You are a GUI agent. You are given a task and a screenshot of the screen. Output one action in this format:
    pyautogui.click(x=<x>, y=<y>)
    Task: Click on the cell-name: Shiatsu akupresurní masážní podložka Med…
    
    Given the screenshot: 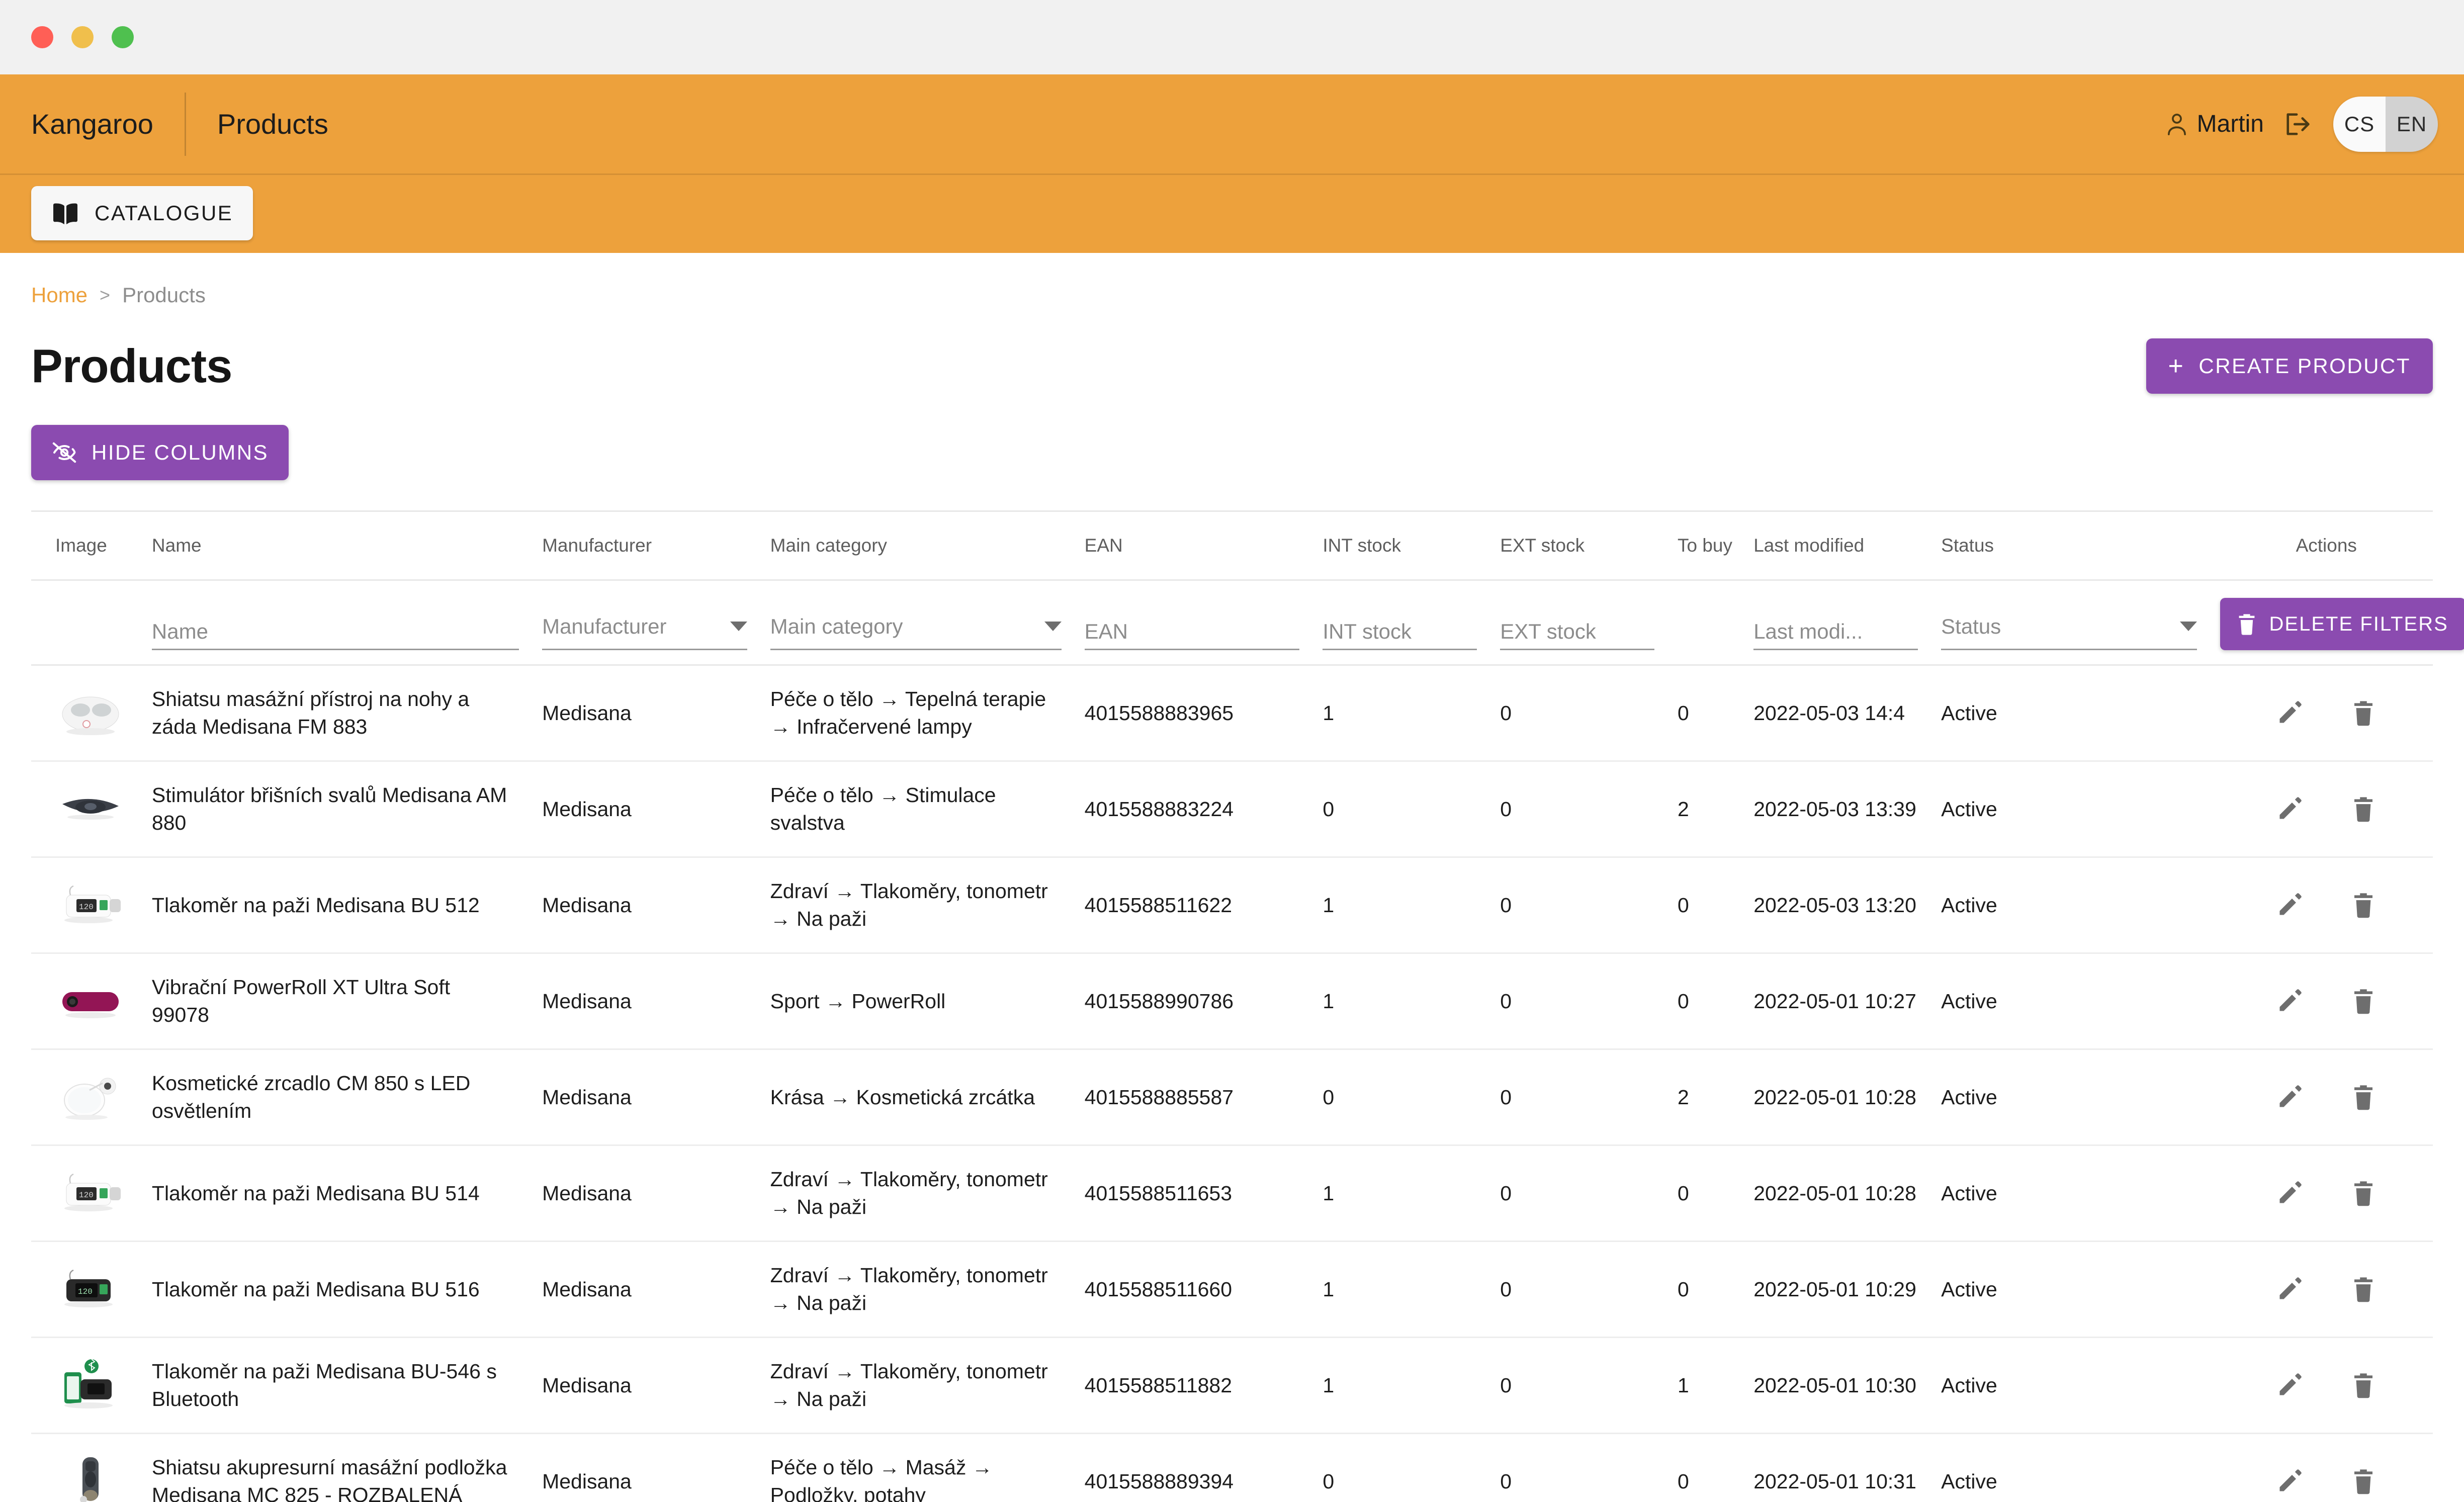 What is the action you would take?
    pyautogui.click(x=347, y=1467)
    